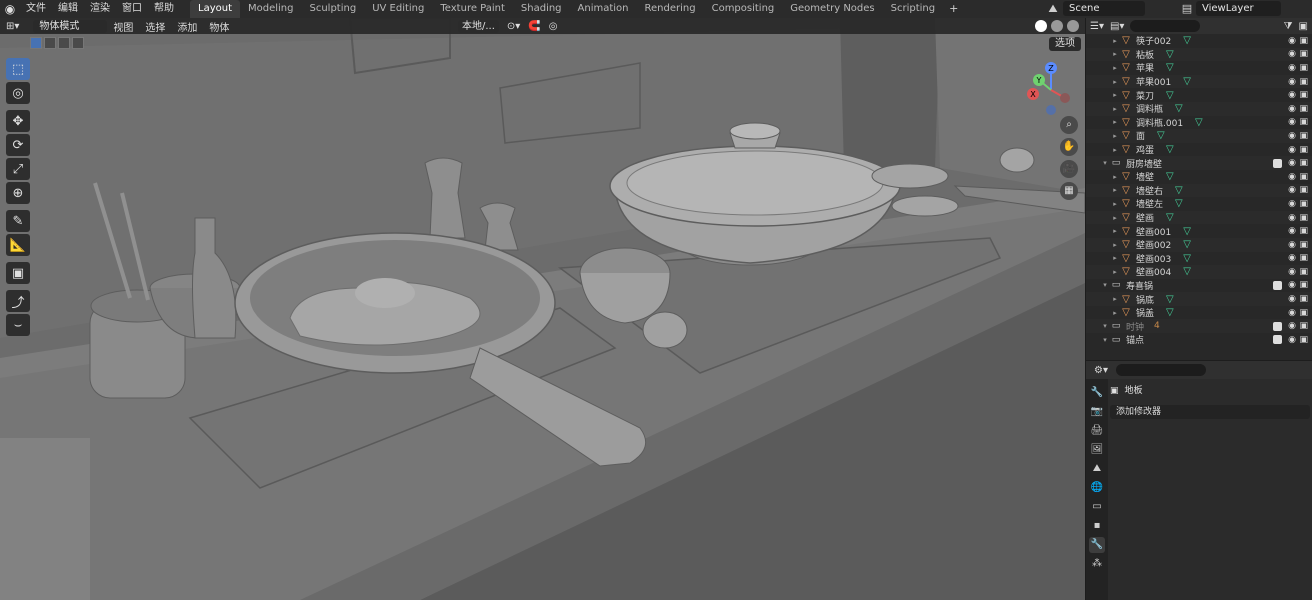 Image resolution: width=1312 pixels, height=600 pixels. What do you see at coordinates (1199, 286) in the screenshot?
I see `outliner-collection-row: ▾ ▭ 寿喜锅 ◉ ▣` at bounding box center [1199, 286].